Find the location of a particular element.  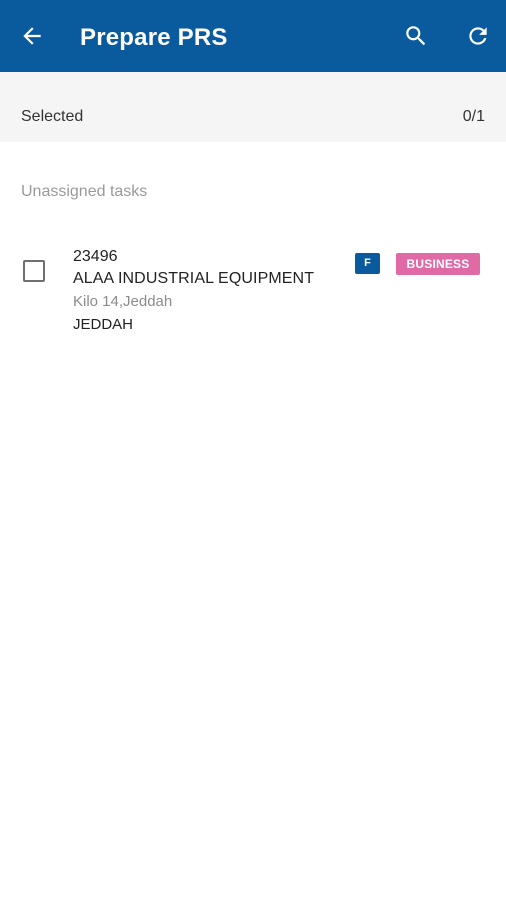

search-icon is located at coordinates (416, 36).